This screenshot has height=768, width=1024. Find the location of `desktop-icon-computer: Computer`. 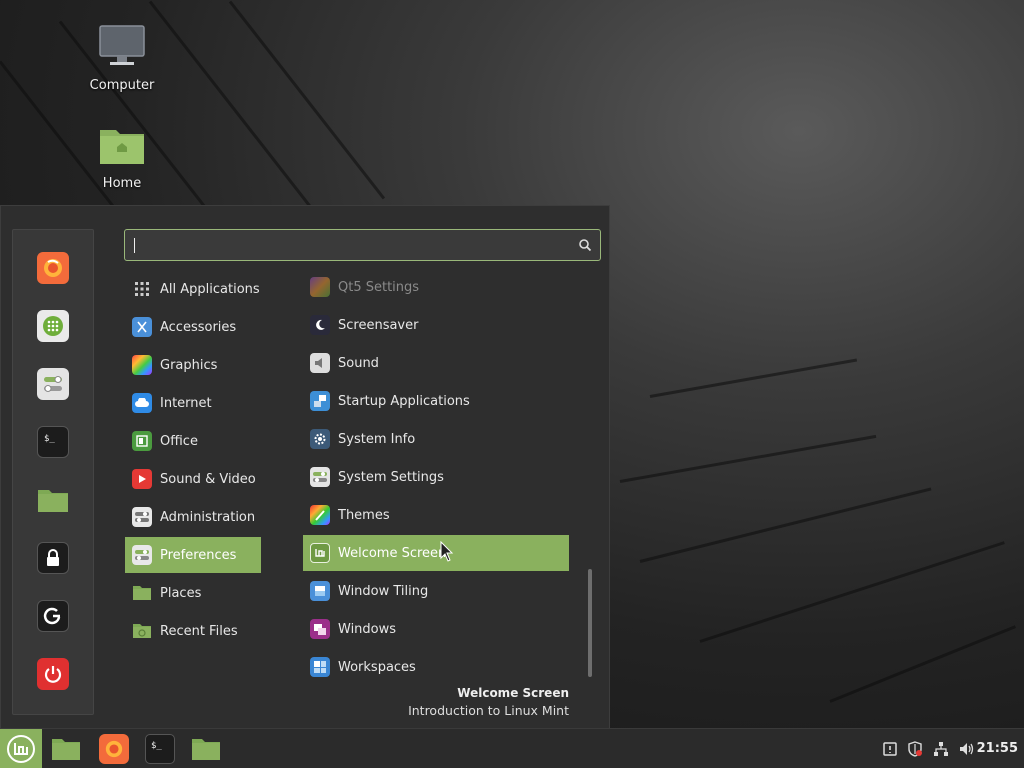

desktop-icon-computer: Computer is located at coordinates (122, 58).